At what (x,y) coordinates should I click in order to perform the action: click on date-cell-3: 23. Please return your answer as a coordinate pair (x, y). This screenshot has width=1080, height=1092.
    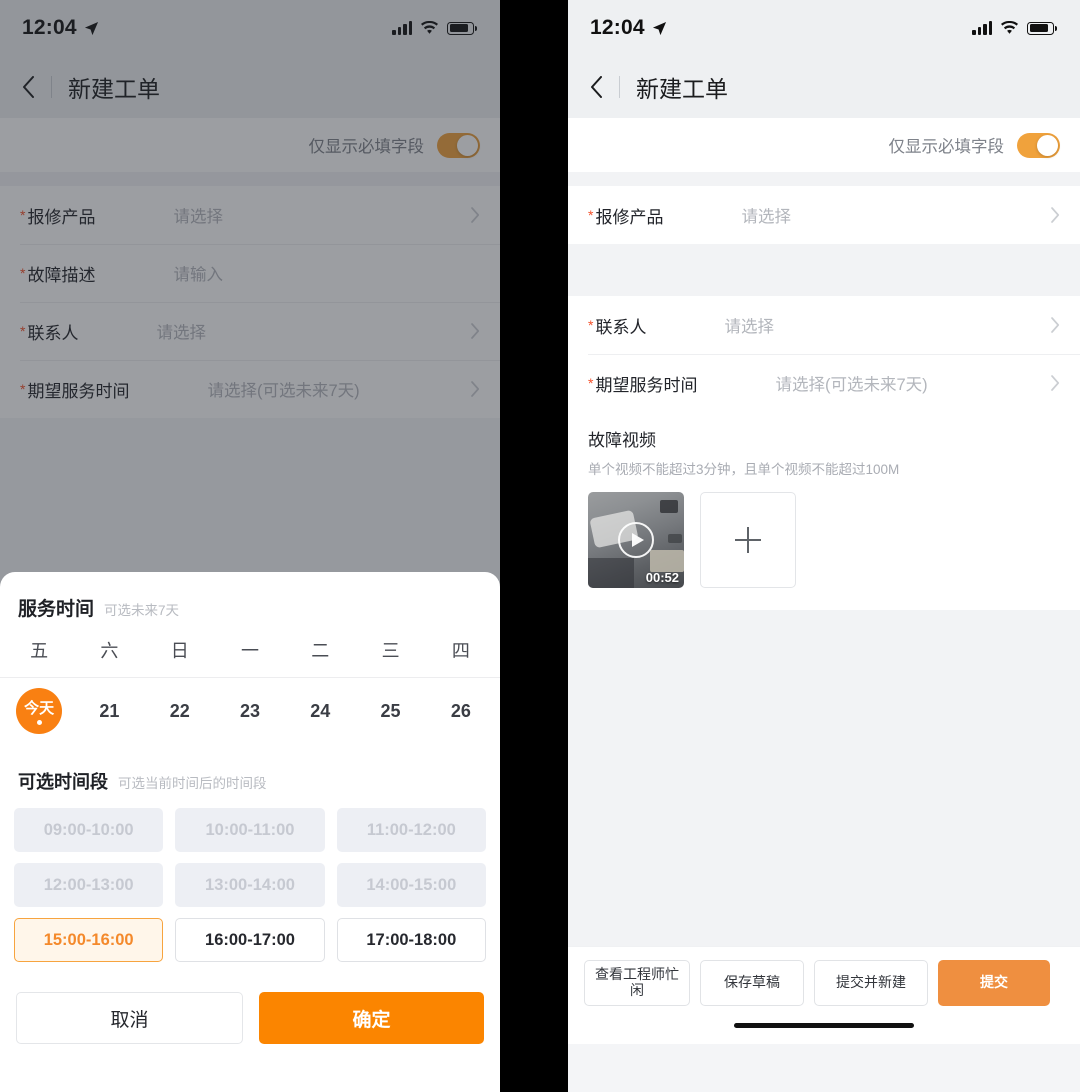
    Looking at the image, I should click on (250, 711).